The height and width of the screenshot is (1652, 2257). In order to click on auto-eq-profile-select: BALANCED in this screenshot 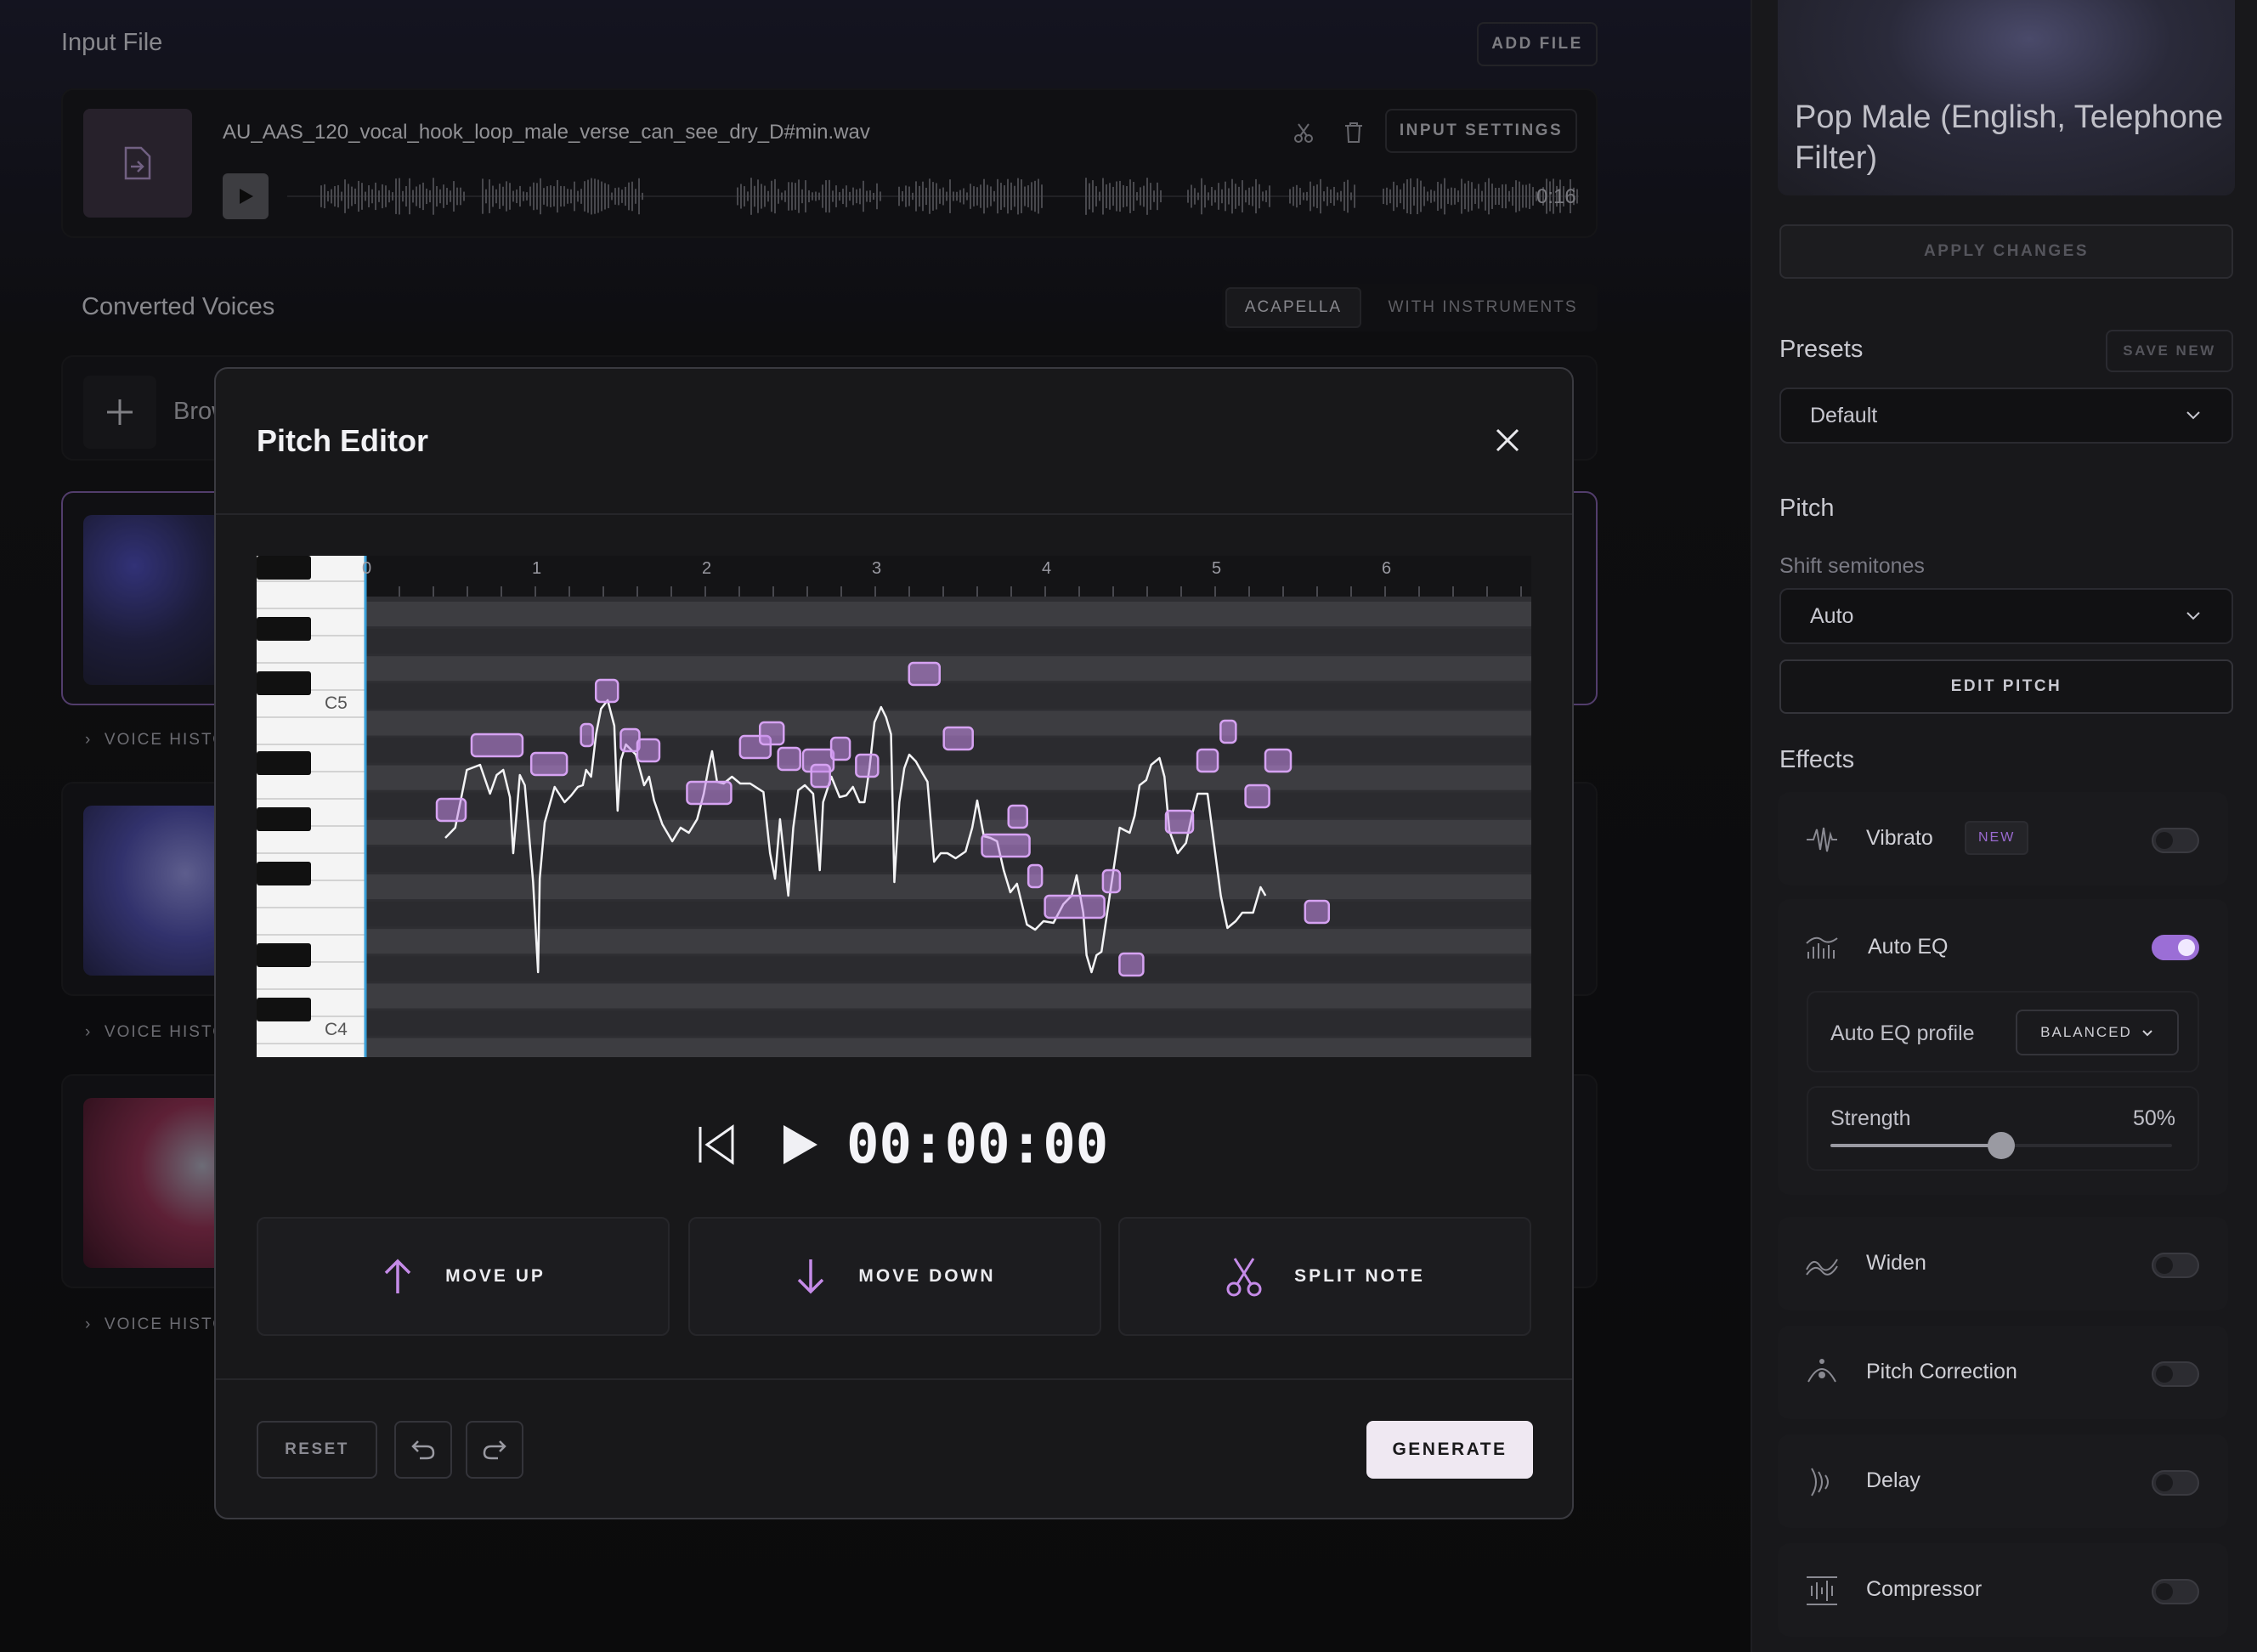, I will do `click(2097, 1032)`.